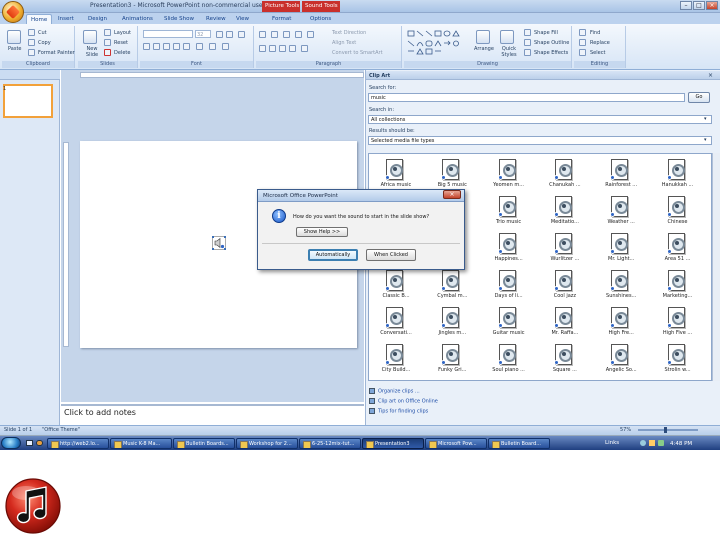  What do you see at coordinates (137, 19) in the screenshot?
I see `tab-animations: Animations` at bounding box center [137, 19].